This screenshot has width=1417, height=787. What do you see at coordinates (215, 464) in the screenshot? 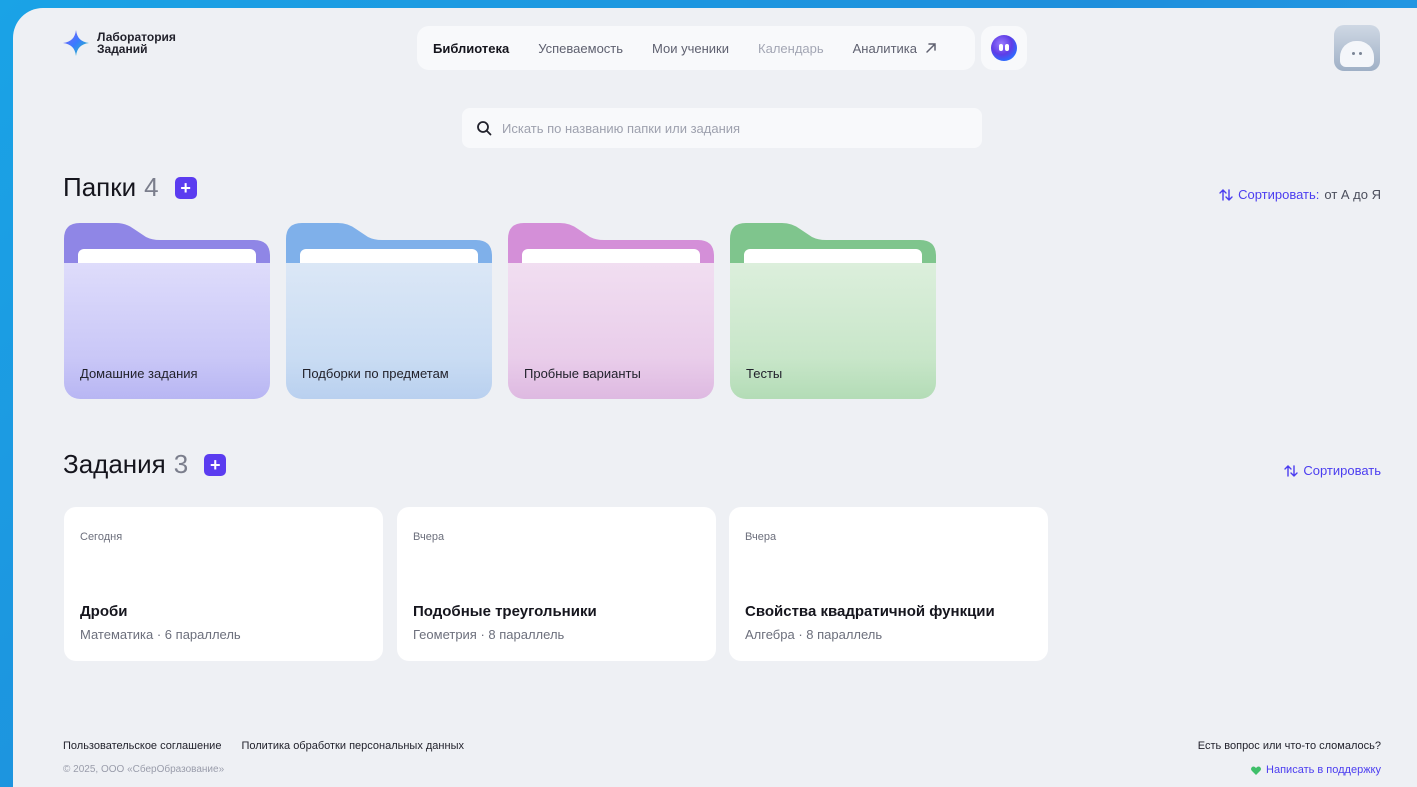
I see `add-task-button: +` at bounding box center [215, 464].